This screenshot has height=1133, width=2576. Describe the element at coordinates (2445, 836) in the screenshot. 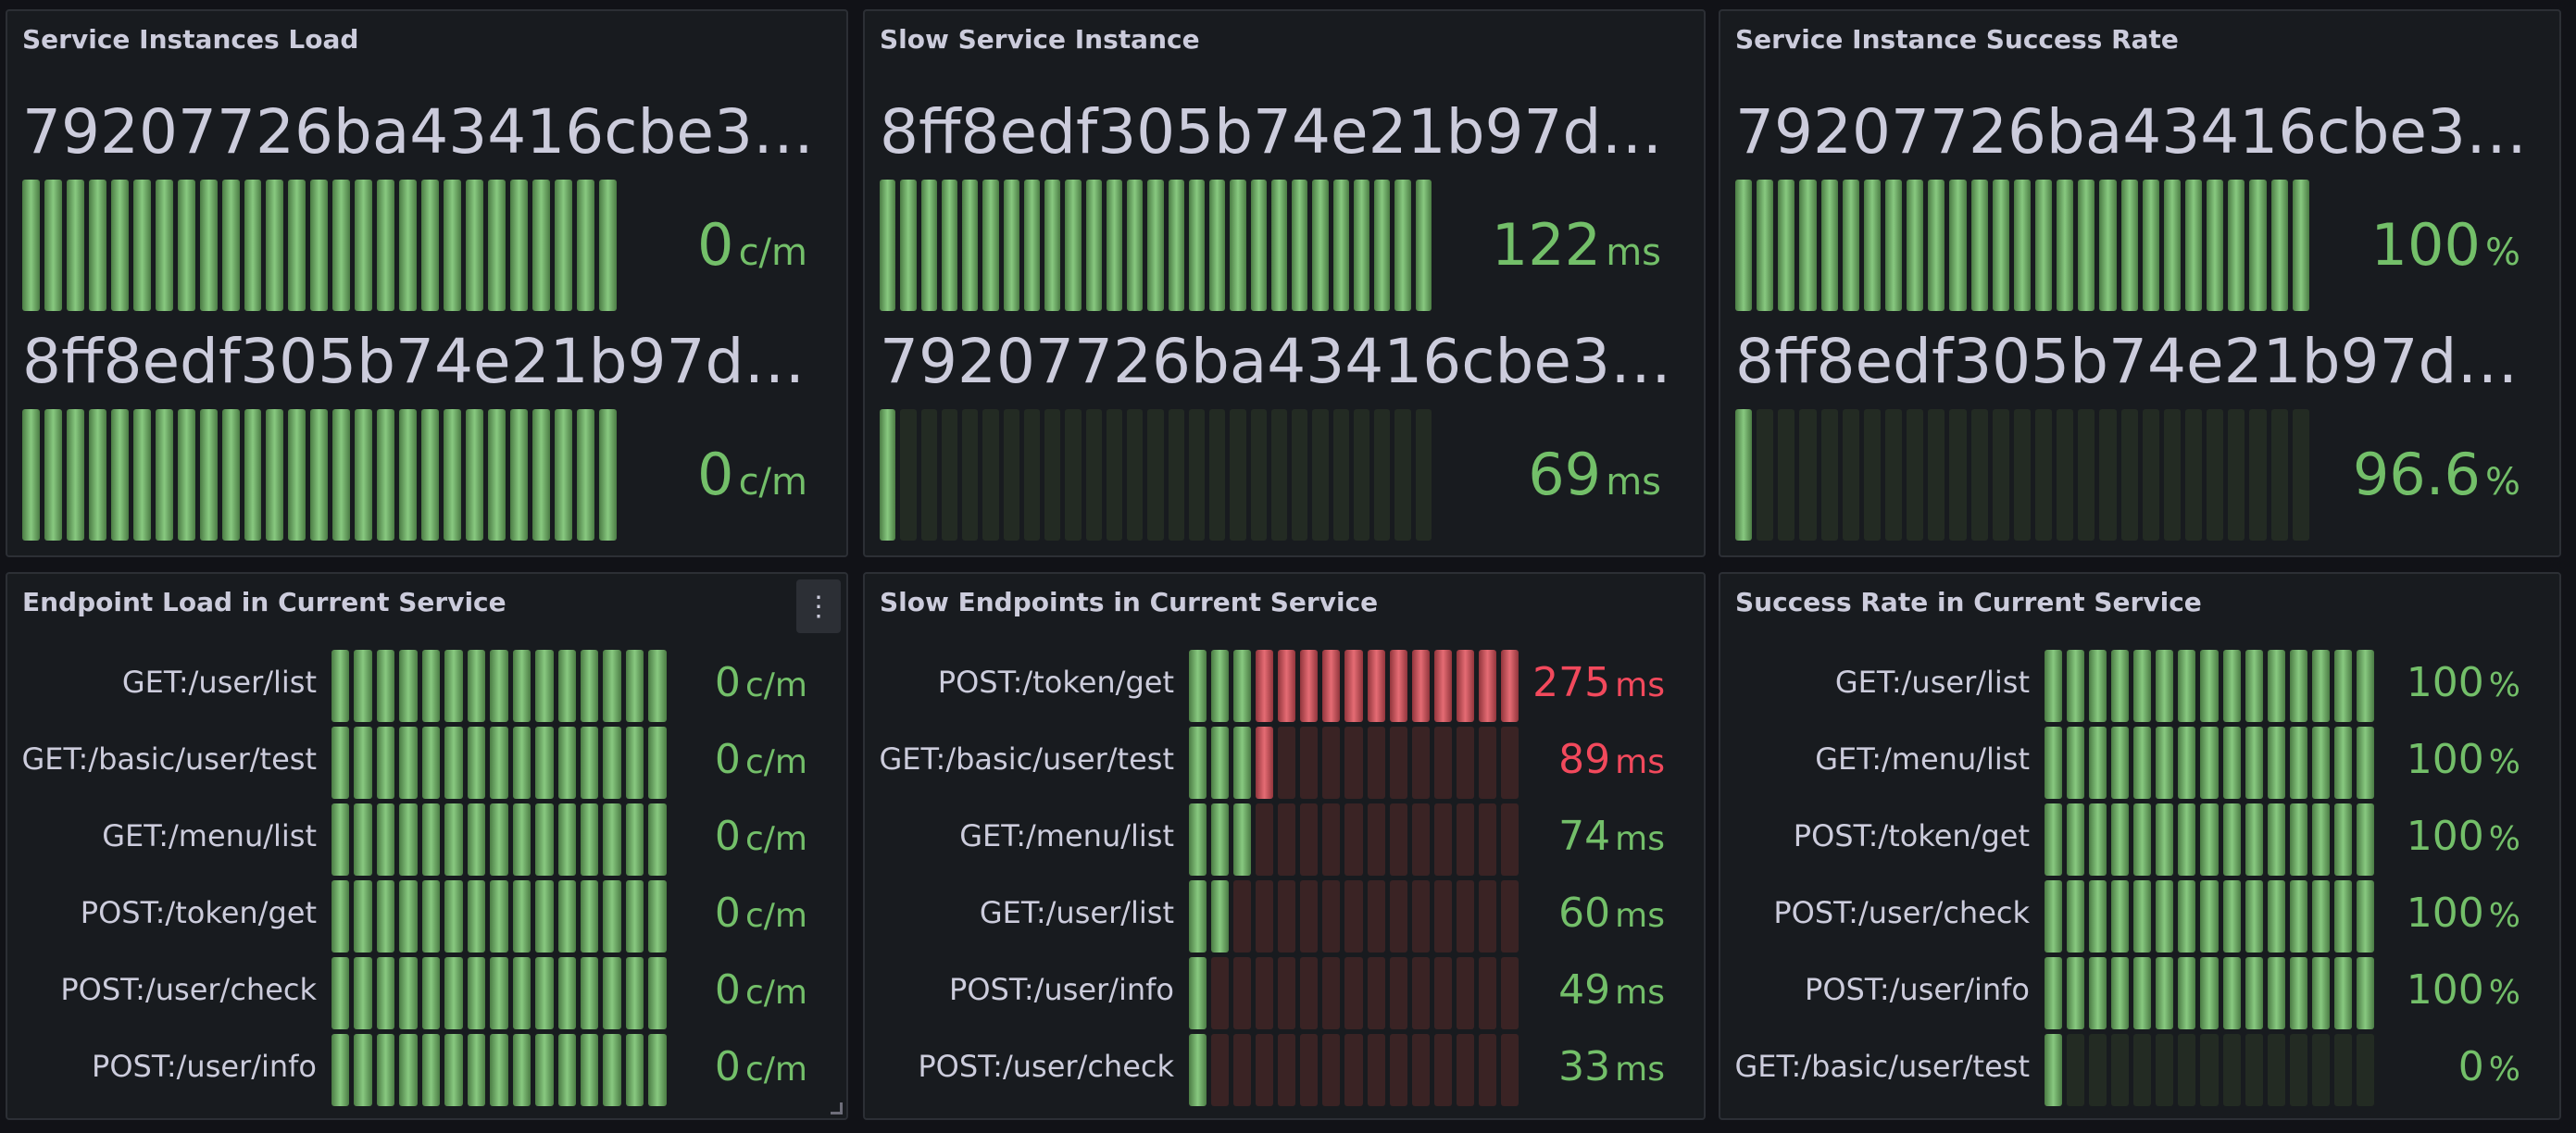

I see `value-number: 100` at that location.